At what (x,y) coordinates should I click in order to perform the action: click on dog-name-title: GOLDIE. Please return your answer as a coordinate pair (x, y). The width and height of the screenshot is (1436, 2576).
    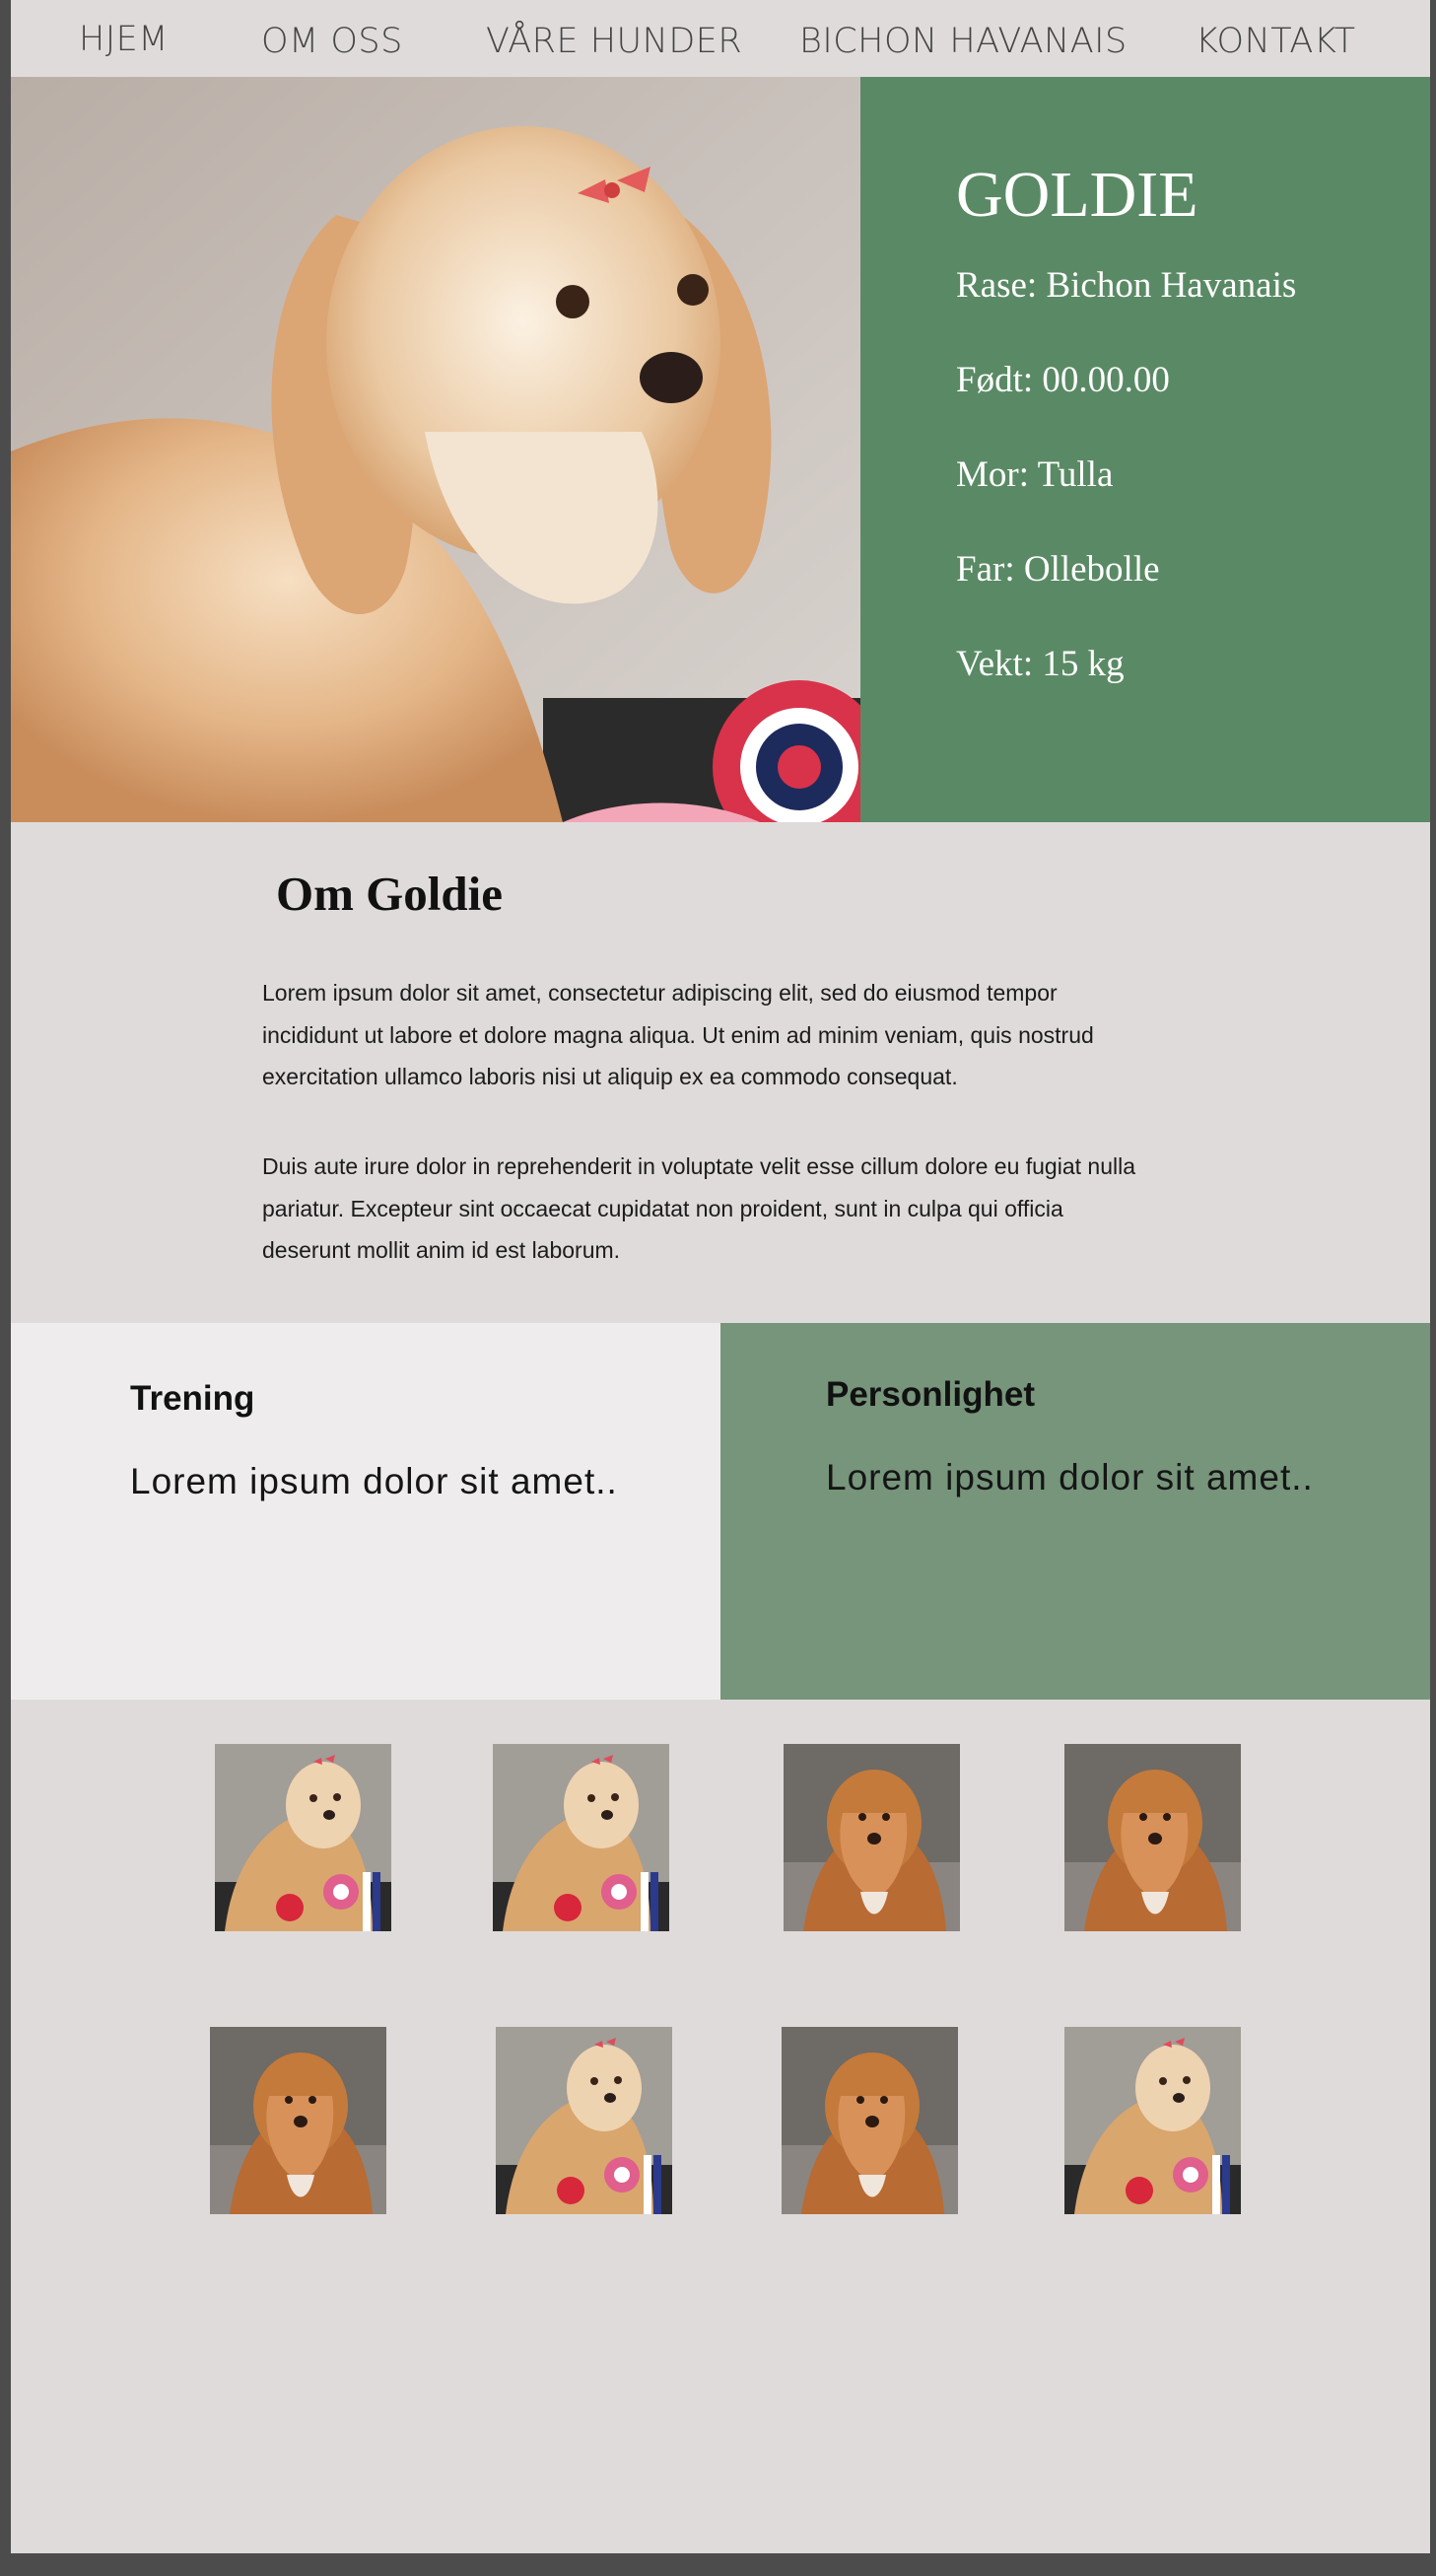
    Looking at the image, I should click on (1077, 195).